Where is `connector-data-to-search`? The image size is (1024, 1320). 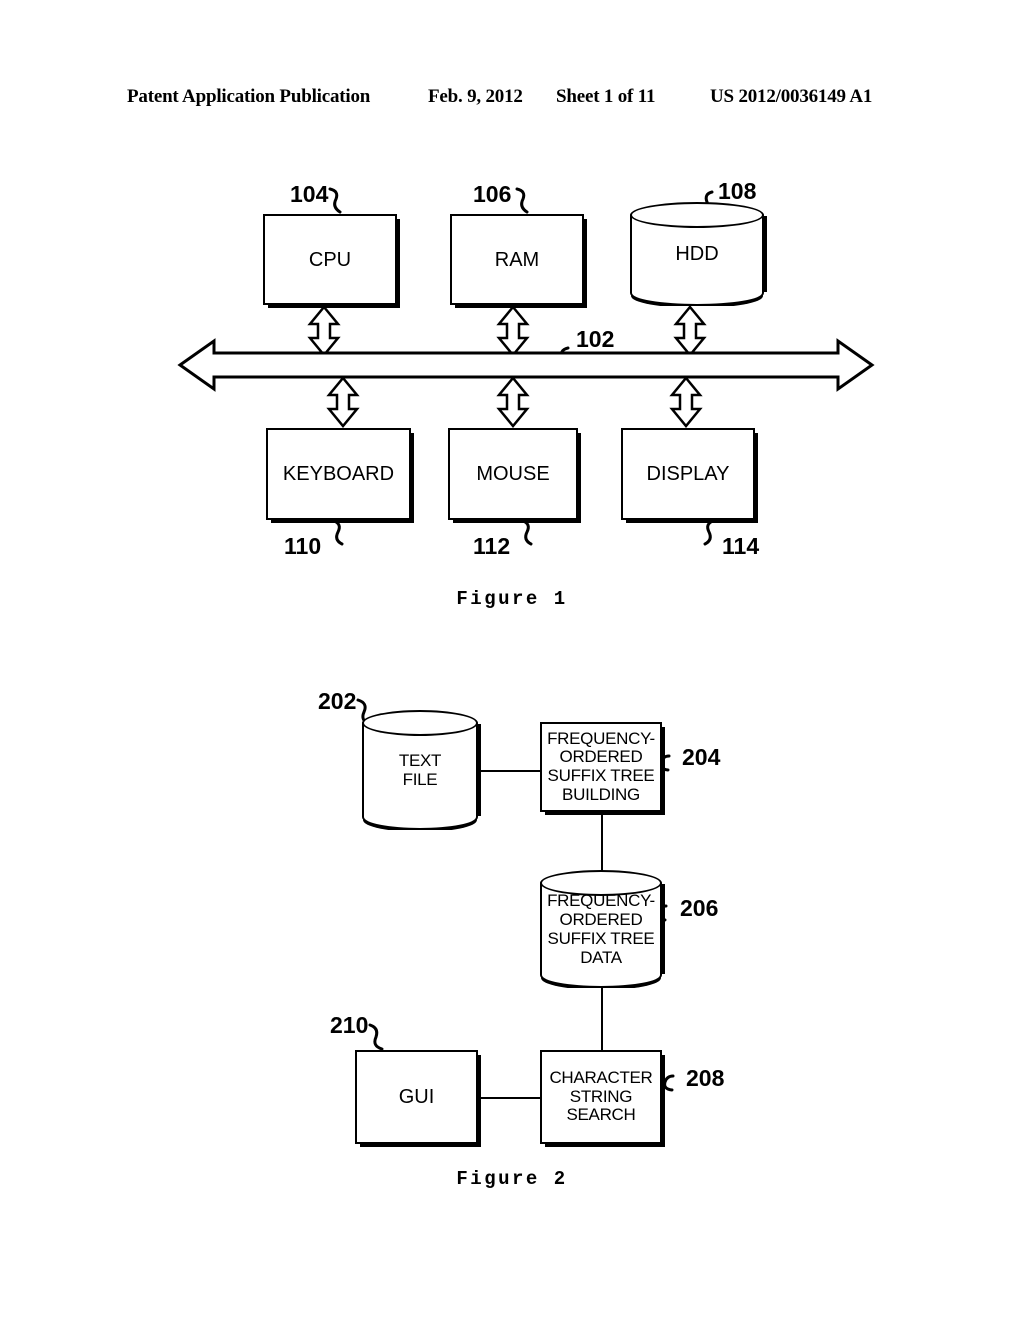 connector-data-to-search is located at coordinates (602, 1017).